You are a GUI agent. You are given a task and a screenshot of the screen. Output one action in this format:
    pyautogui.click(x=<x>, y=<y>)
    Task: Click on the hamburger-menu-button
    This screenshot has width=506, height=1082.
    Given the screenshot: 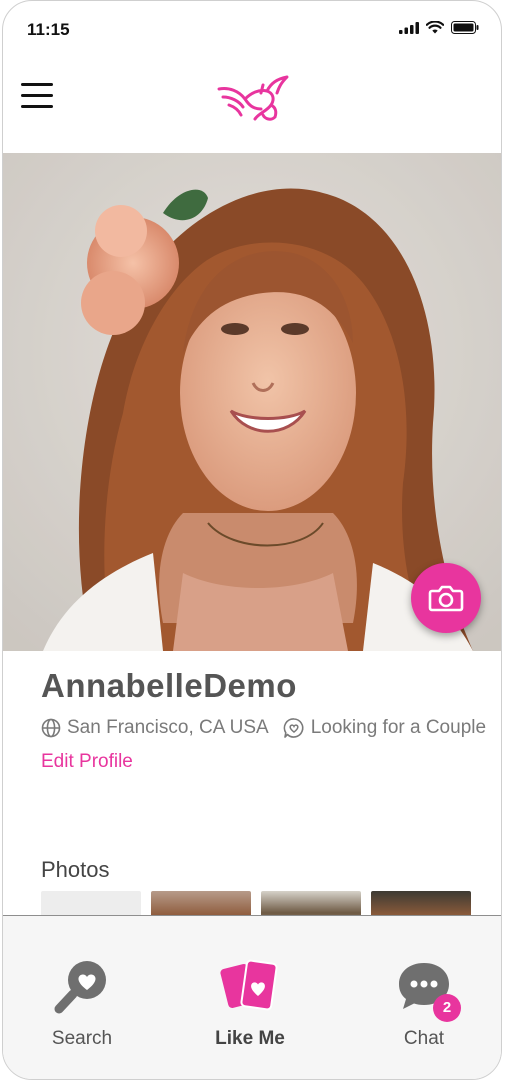 What is the action you would take?
    pyautogui.click(x=37, y=97)
    